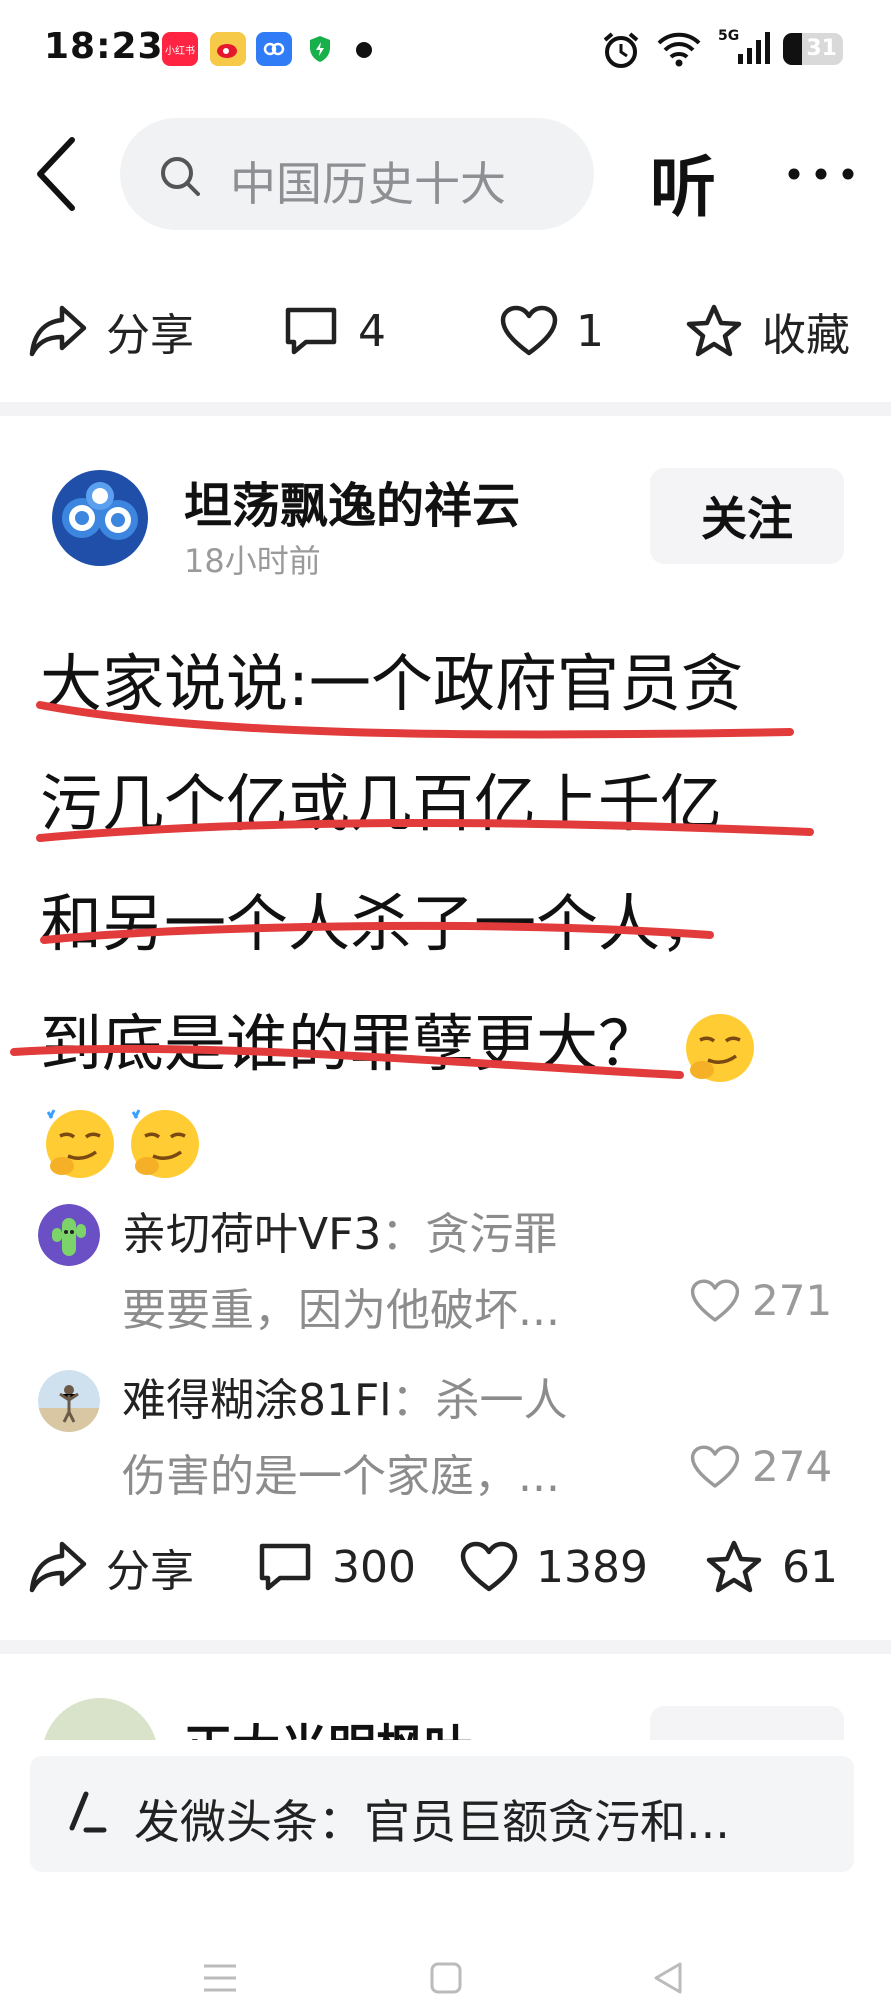  Describe the element at coordinates (621, 50) in the screenshot. I see `alarm-icon` at that location.